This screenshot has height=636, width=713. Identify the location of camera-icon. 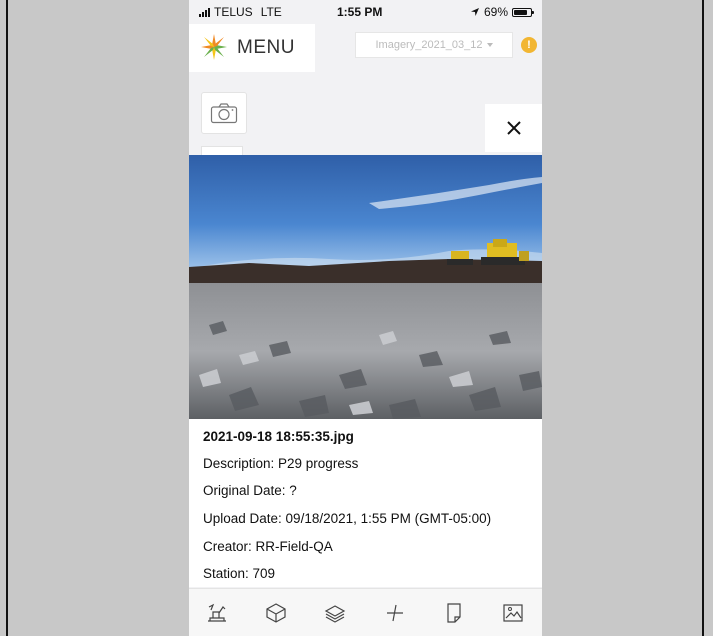
(224, 113).